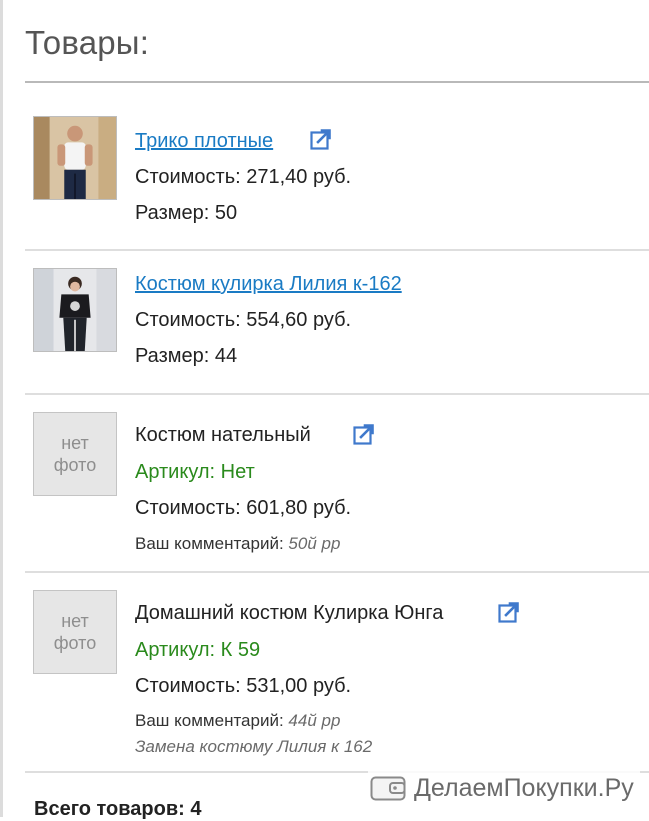 The height and width of the screenshot is (821, 649). Describe the element at coordinates (314, 720) in the screenshot. I see `comment-value: 44й рр` at that location.